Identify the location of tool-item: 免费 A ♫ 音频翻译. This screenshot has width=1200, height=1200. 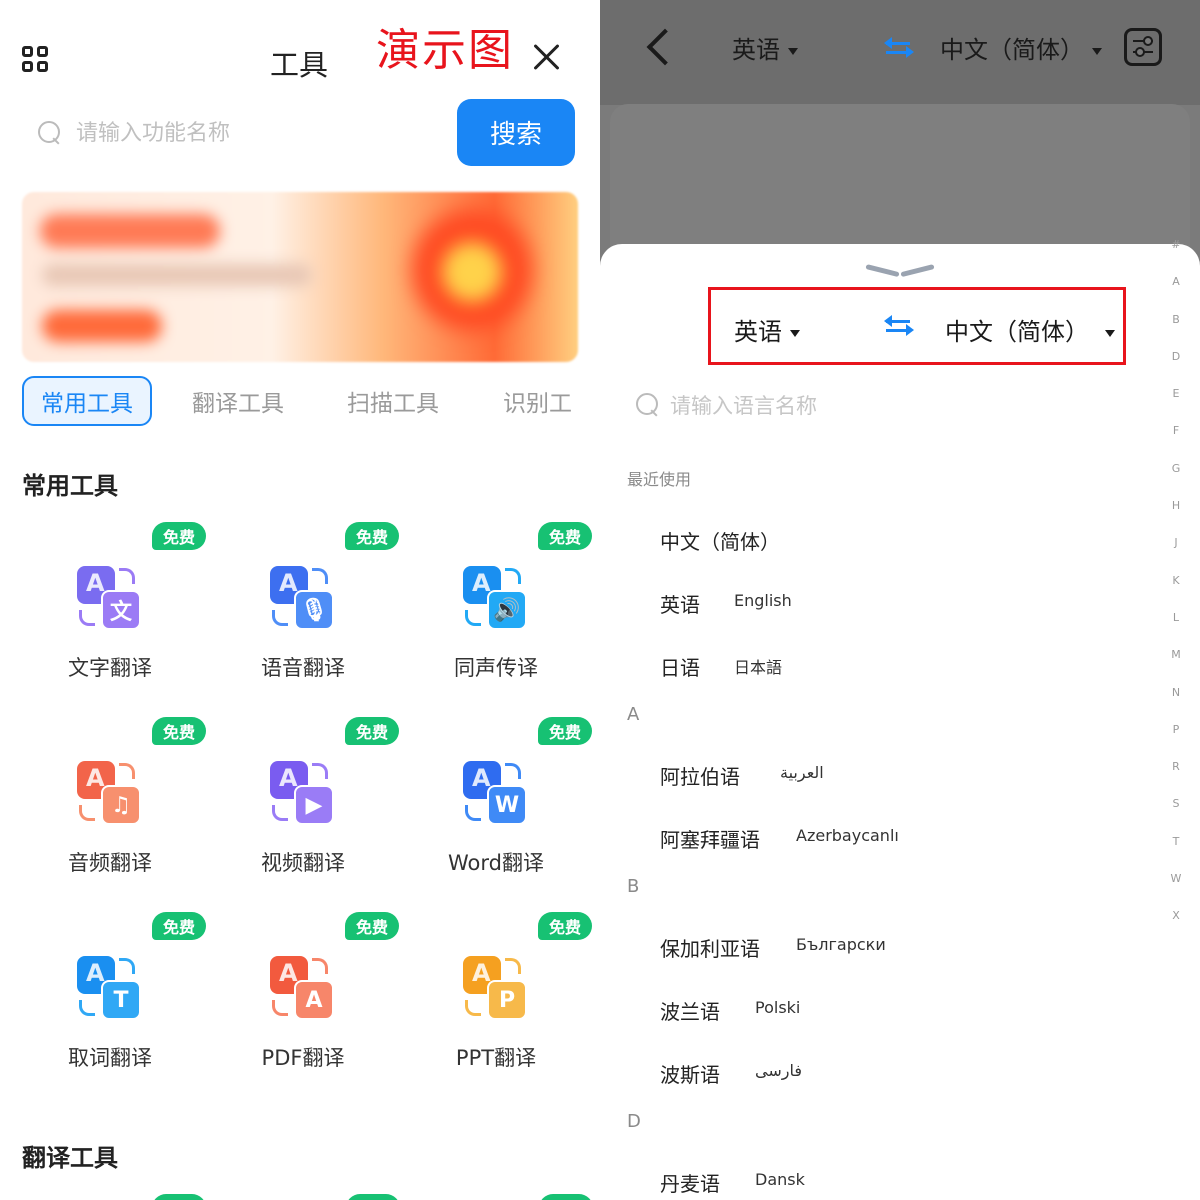
(105, 812).